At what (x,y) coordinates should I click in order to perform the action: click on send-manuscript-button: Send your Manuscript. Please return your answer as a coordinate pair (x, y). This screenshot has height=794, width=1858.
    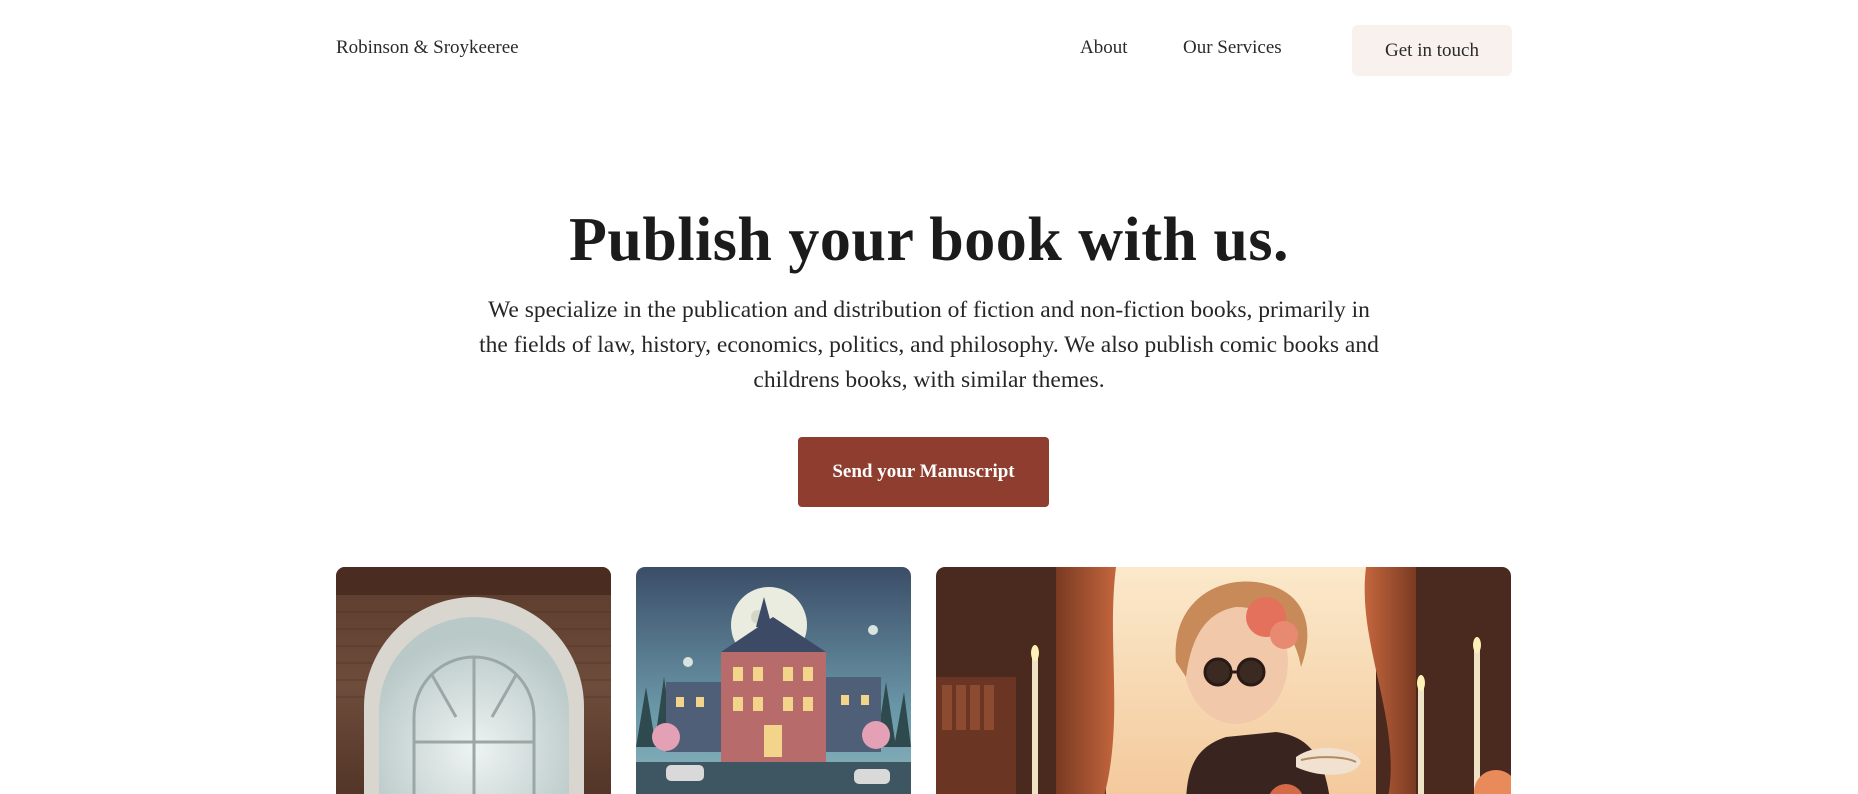
    Looking at the image, I should click on (923, 472).